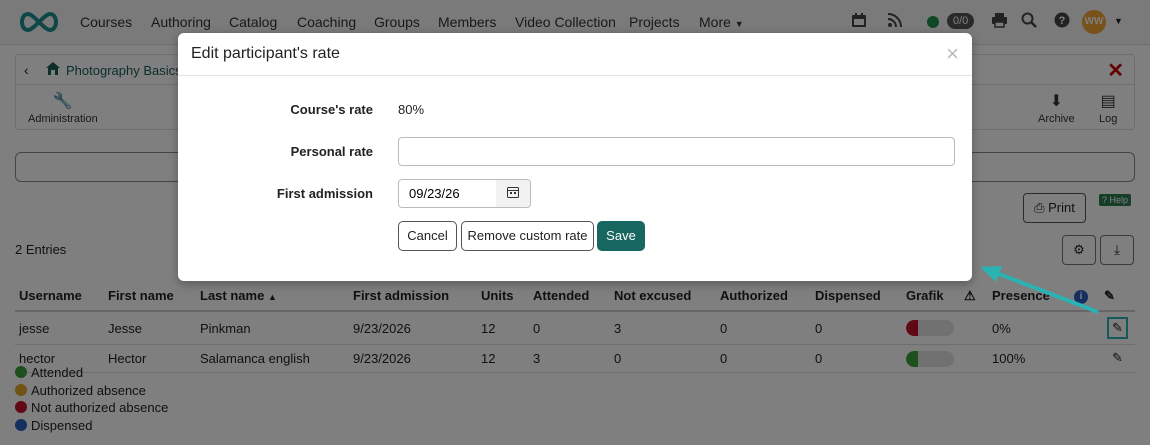  What do you see at coordinates (575, 54) in the screenshot?
I see `dialog-header: Edit participant's rate ×` at bounding box center [575, 54].